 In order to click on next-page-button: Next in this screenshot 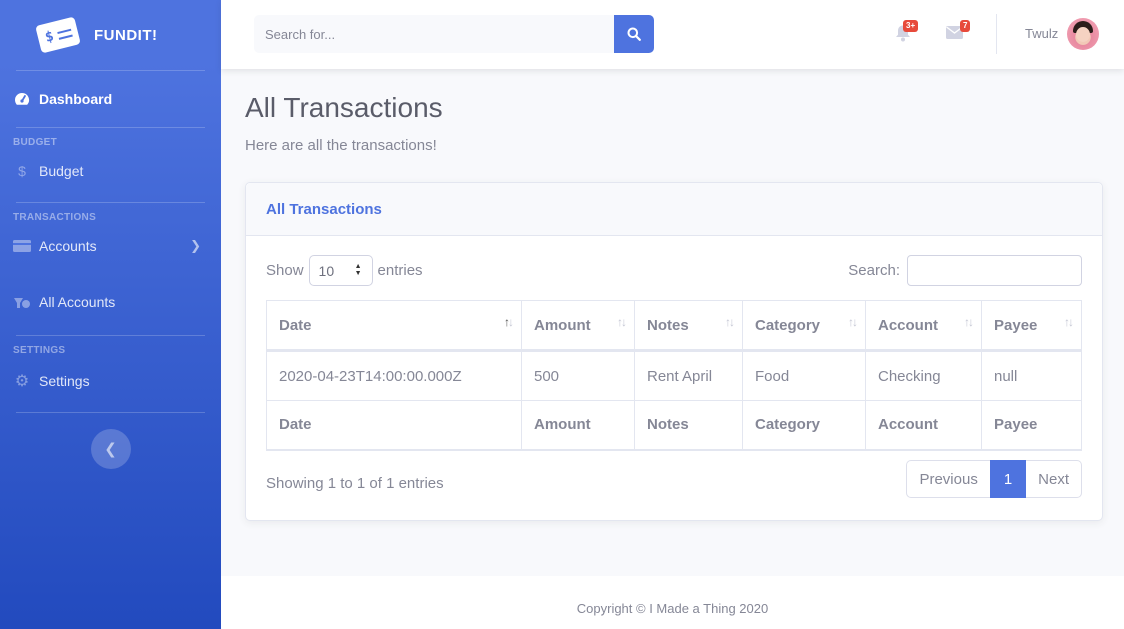, I will do `click(1054, 479)`.